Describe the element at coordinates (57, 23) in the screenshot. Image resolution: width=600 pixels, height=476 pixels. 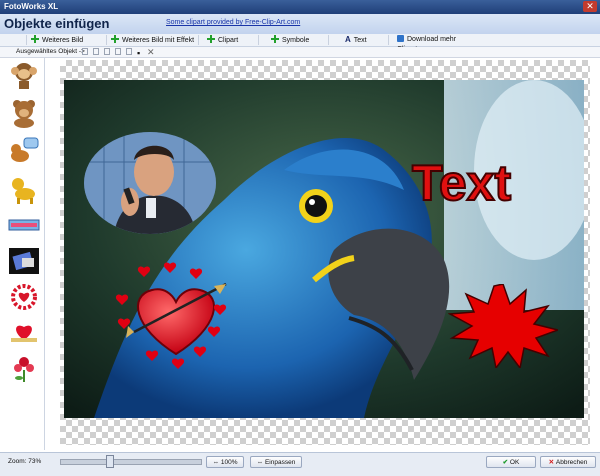
I see `dialog-title: Objekte einfügen` at that location.